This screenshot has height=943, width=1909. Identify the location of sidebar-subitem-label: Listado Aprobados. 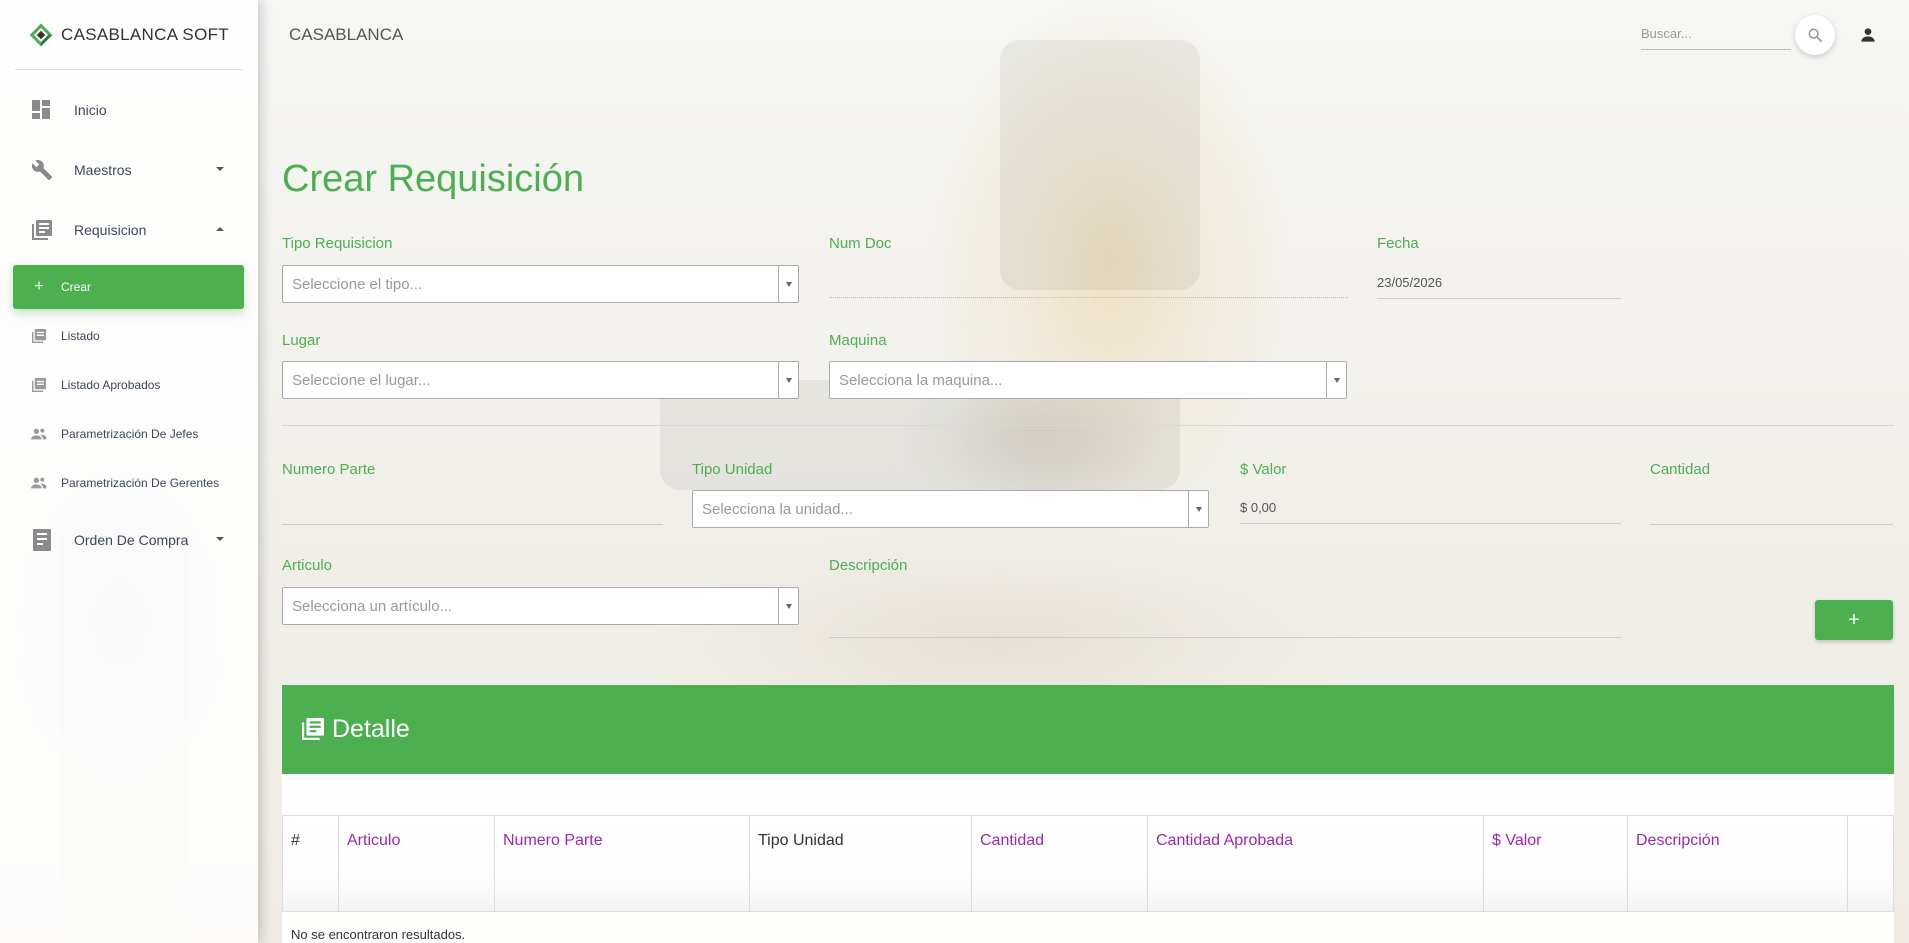
(111, 385).